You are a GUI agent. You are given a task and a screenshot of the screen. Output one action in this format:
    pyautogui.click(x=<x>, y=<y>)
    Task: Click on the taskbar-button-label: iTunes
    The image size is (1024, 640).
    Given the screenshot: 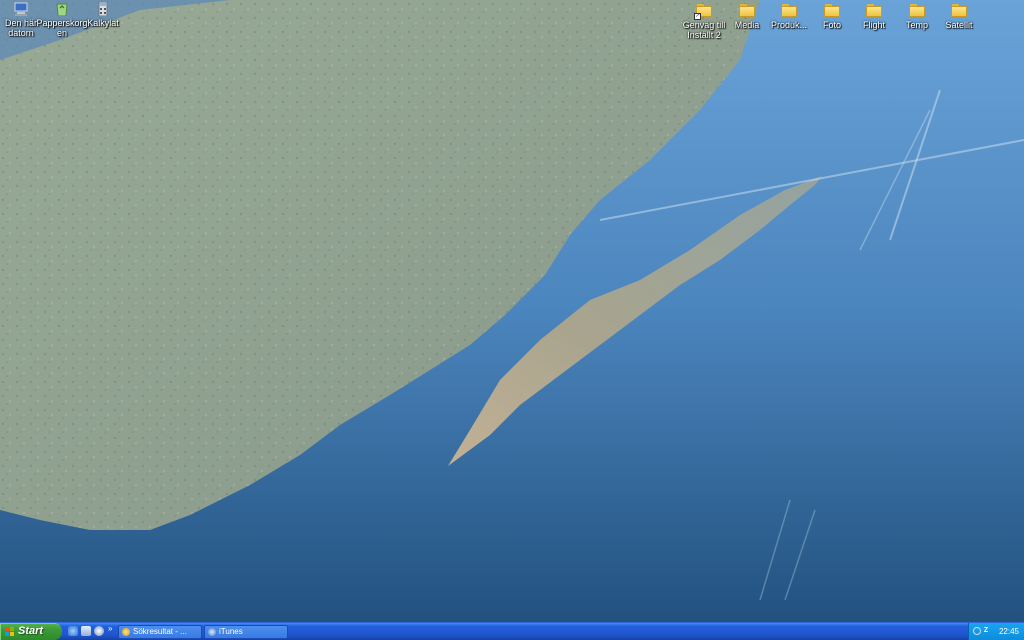 What is the action you would take?
    pyautogui.click(x=231, y=631)
    